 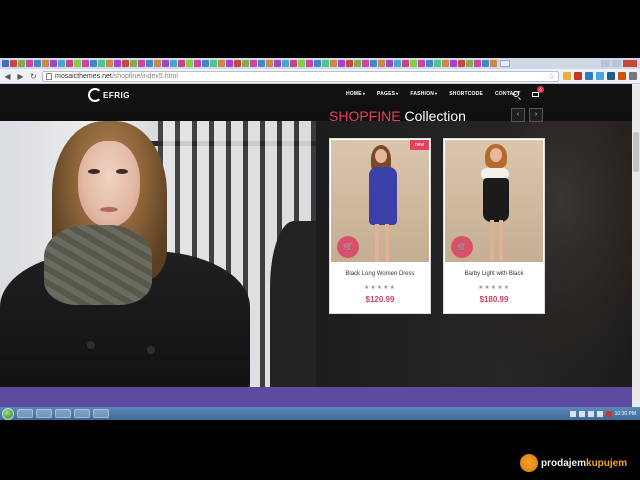 What do you see at coordinates (494, 201) in the screenshot?
I see `product-image: 🛒` at bounding box center [494, 201].